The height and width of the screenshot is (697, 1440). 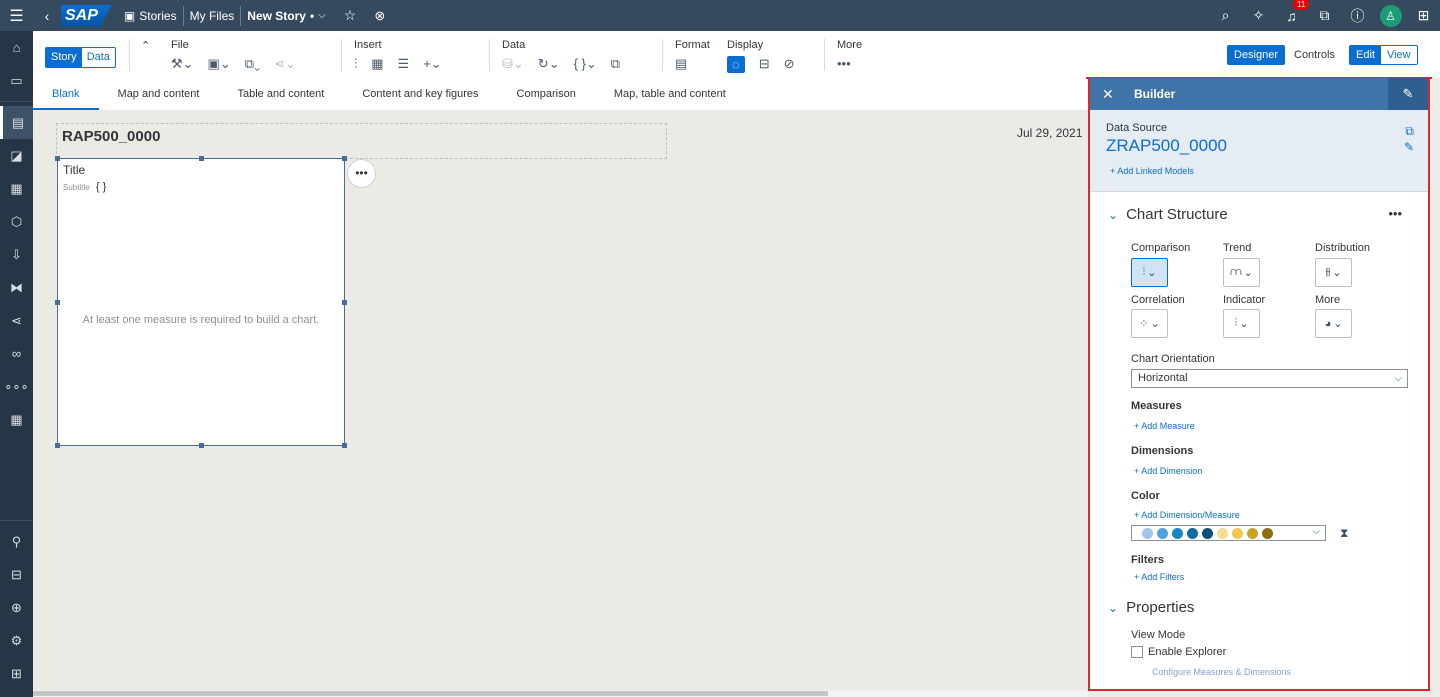 I want to click on correlation-chart-button: ⁘ ⌄, so click(x=1149, y=323).